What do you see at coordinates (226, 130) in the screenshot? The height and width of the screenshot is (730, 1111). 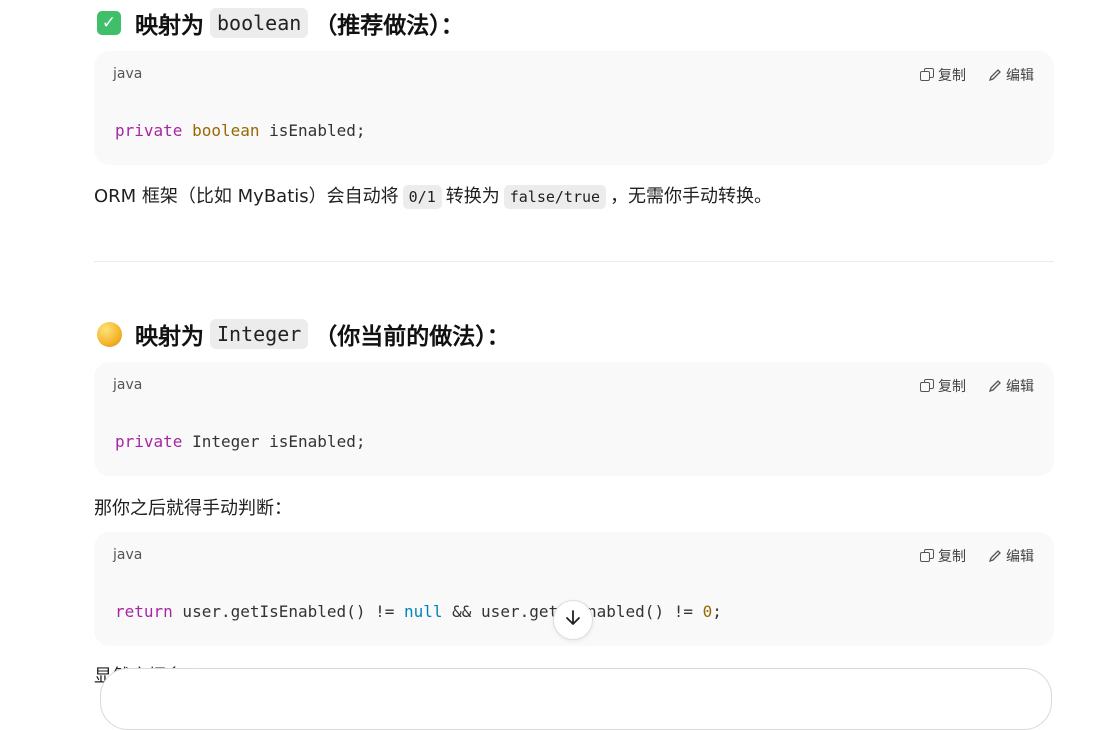 I see `code-type: boolean` at bounding box center [226, 130].